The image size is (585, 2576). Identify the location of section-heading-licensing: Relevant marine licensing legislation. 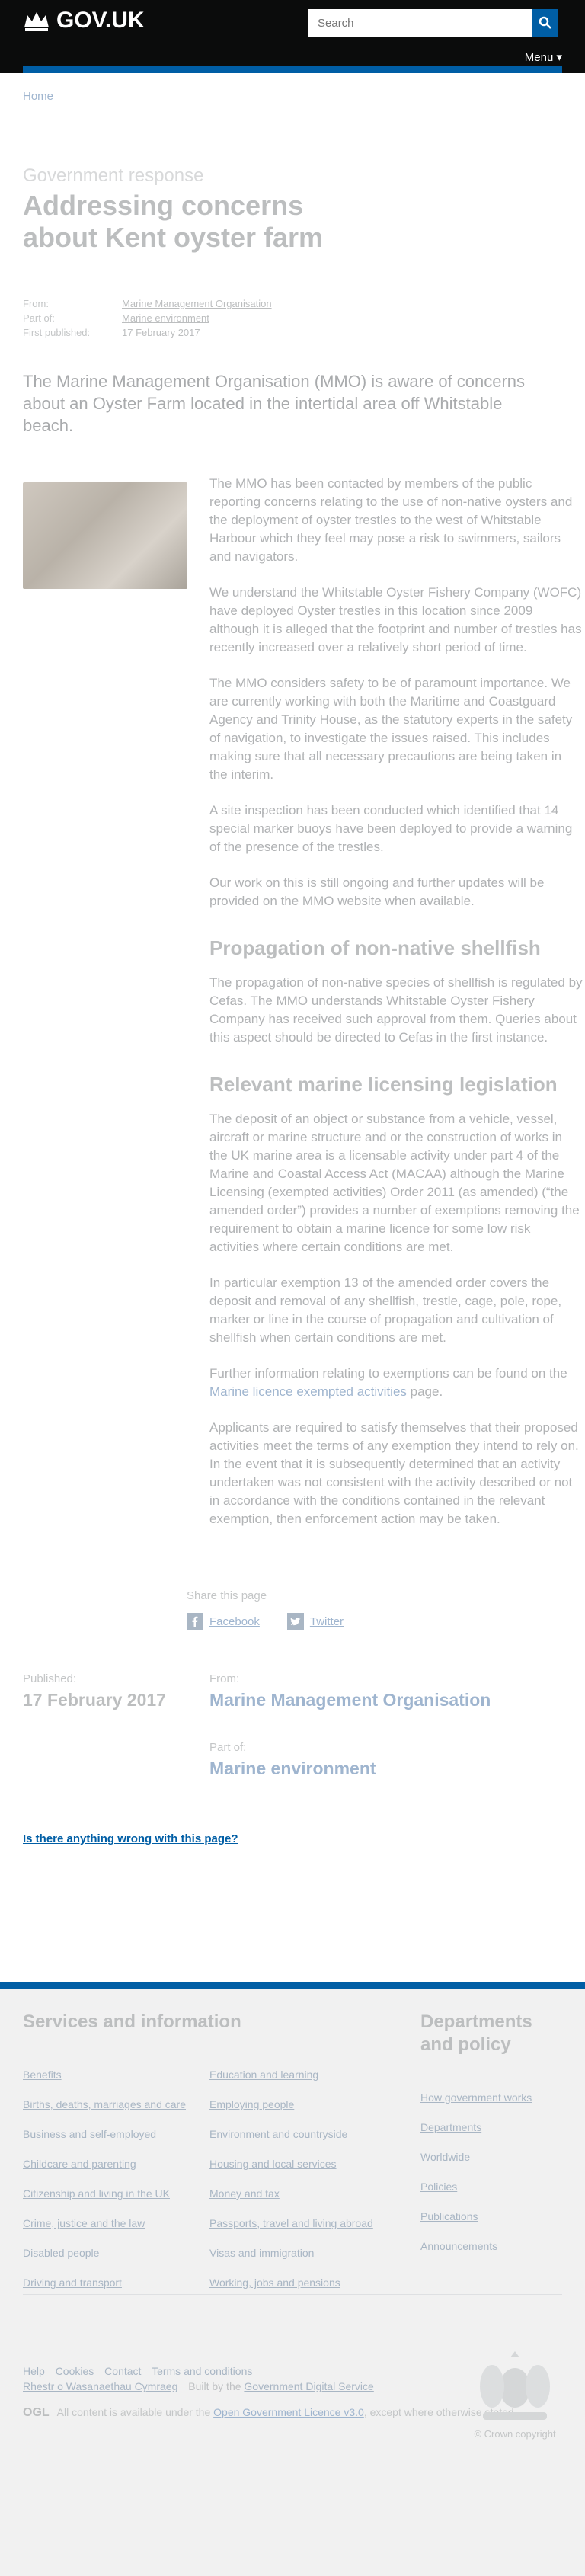
(383, 1084).